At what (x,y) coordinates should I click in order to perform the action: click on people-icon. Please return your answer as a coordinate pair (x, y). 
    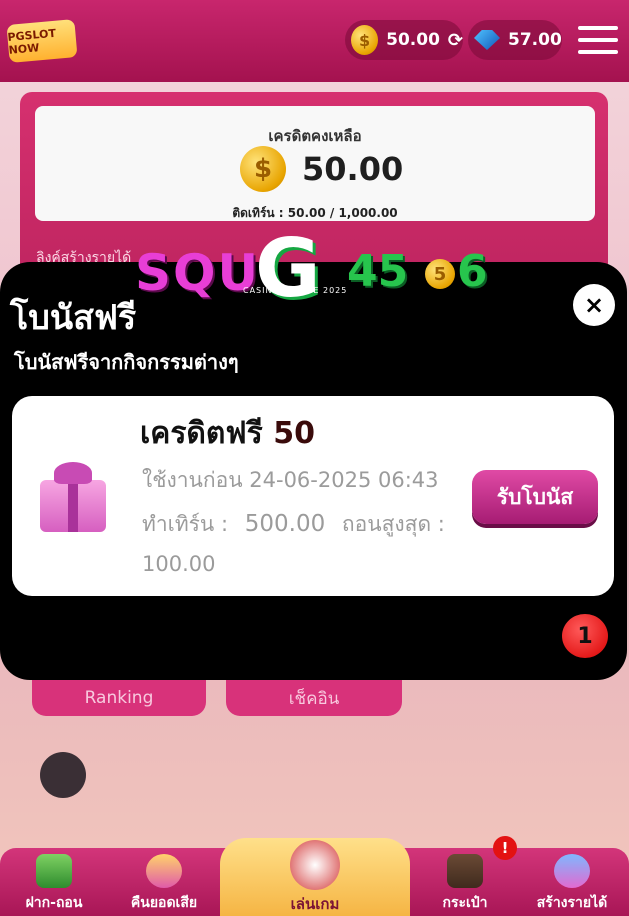
    Looking at the image, I should click on (572, 871).